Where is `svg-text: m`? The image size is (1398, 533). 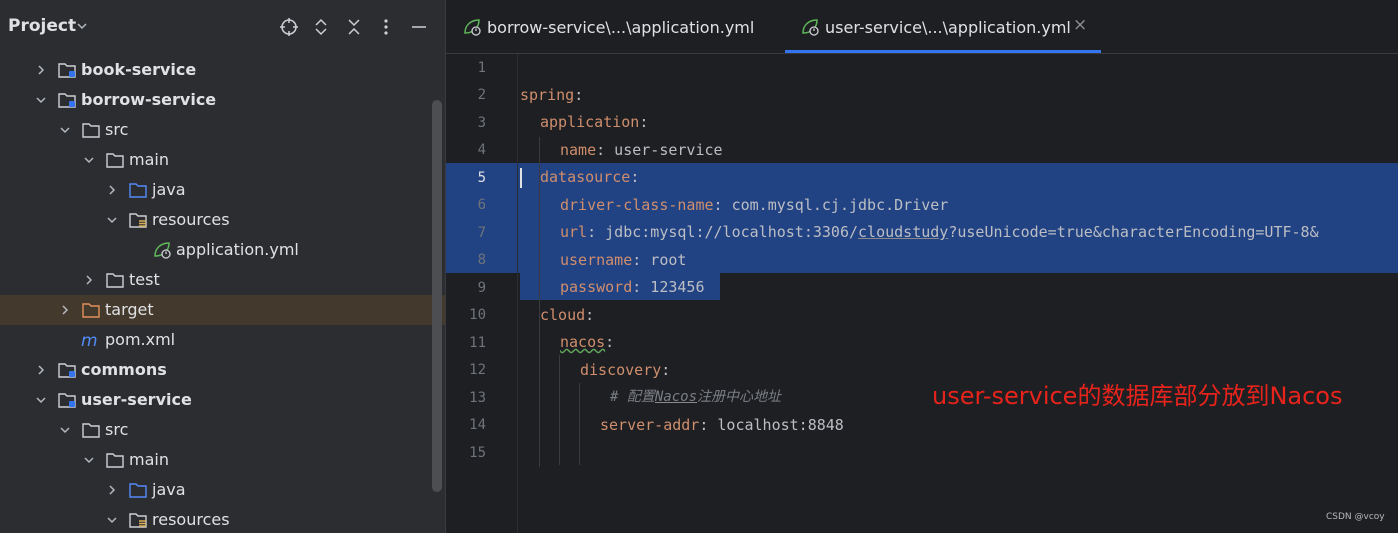 svg-text: m is located at coordinates (89, 340).